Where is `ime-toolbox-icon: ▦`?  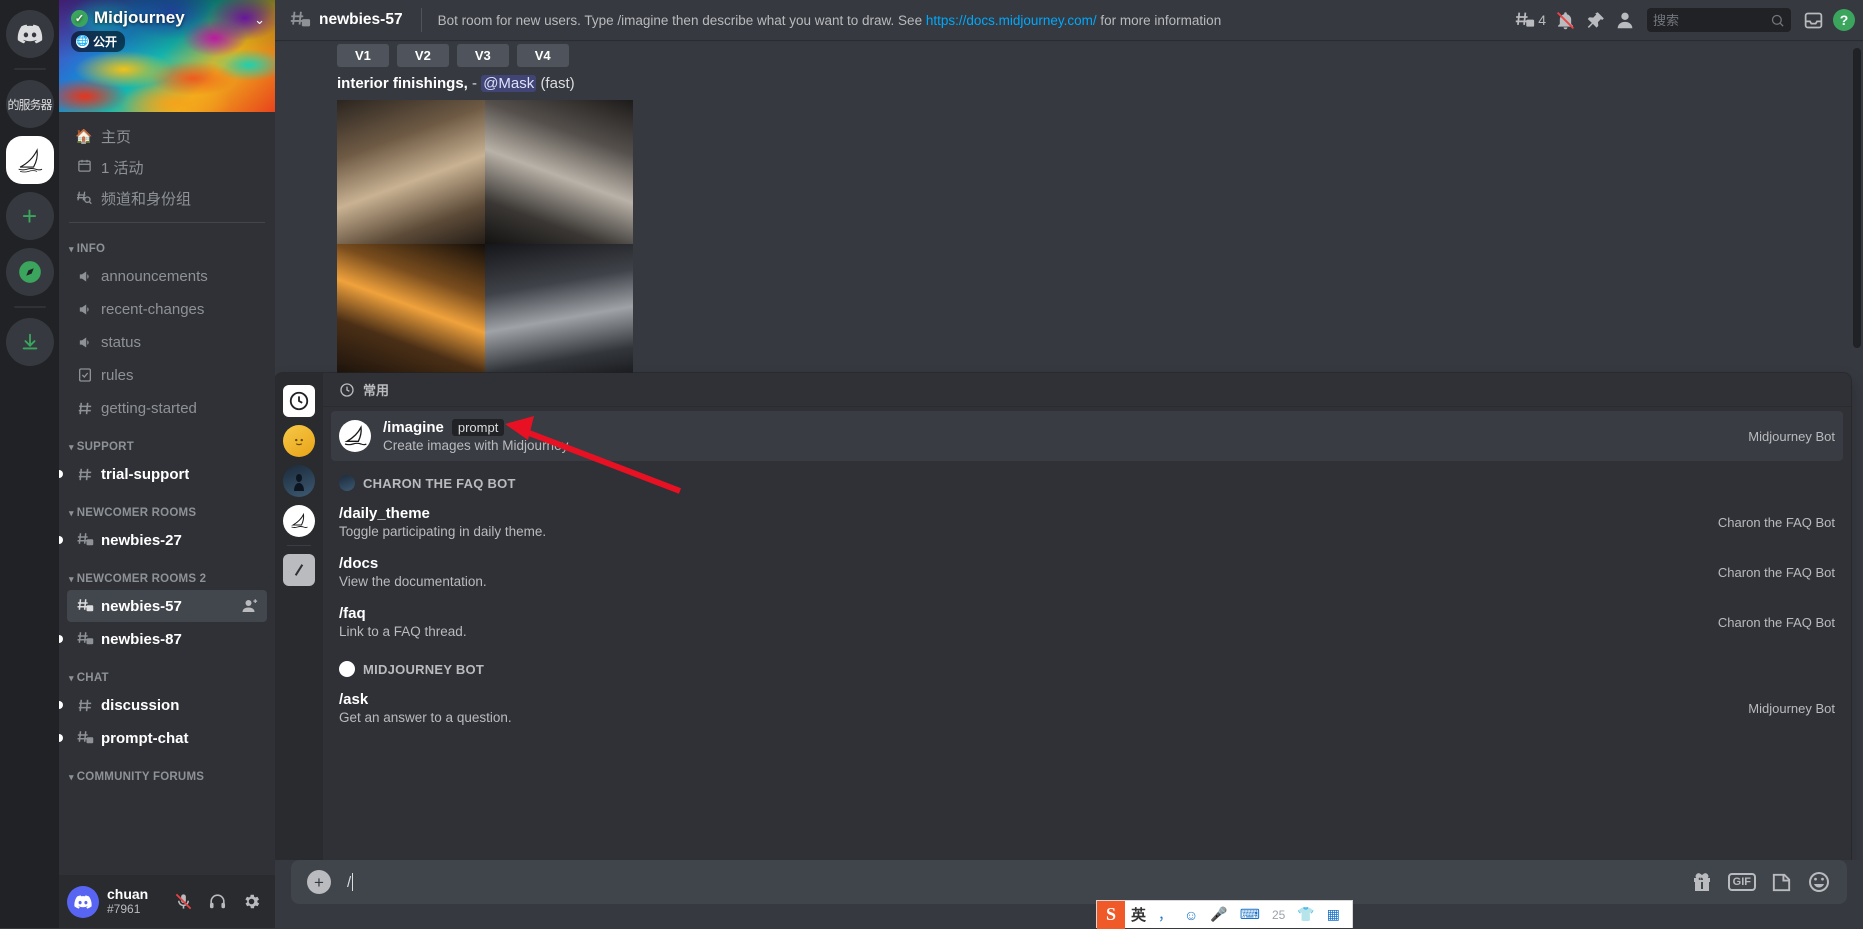 ime-toolbox-icon: ▦ is located at coordinates (1333, 914).